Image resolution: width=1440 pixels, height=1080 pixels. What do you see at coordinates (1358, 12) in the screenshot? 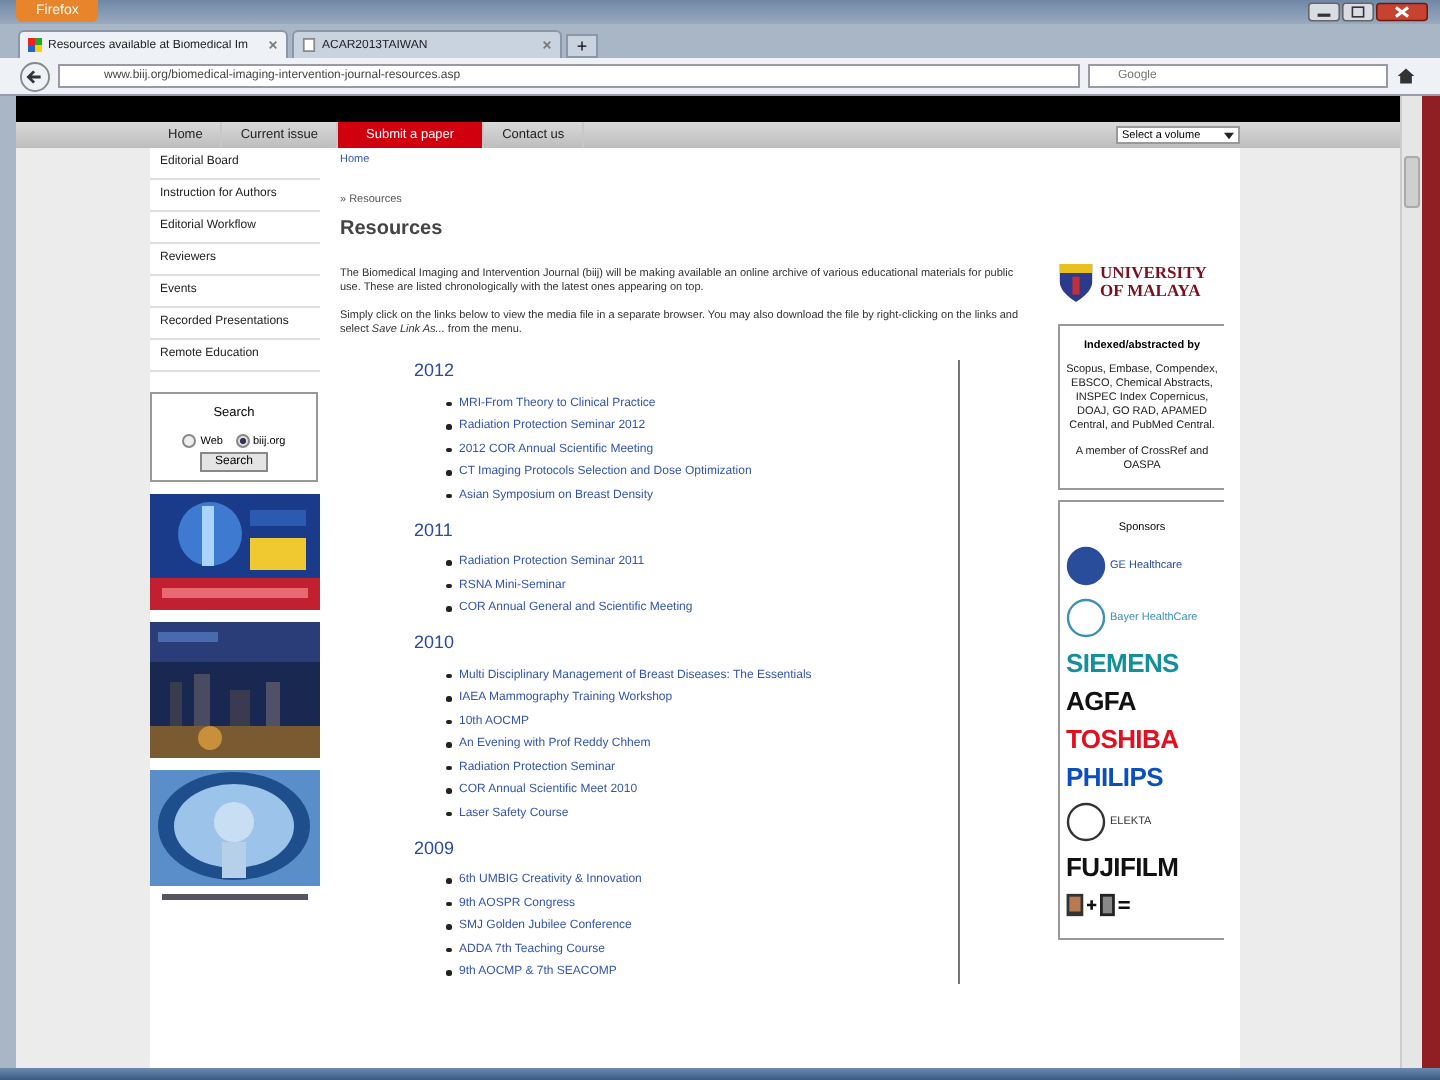
I see `maximize-icon` at bounding box center [1358, 12].